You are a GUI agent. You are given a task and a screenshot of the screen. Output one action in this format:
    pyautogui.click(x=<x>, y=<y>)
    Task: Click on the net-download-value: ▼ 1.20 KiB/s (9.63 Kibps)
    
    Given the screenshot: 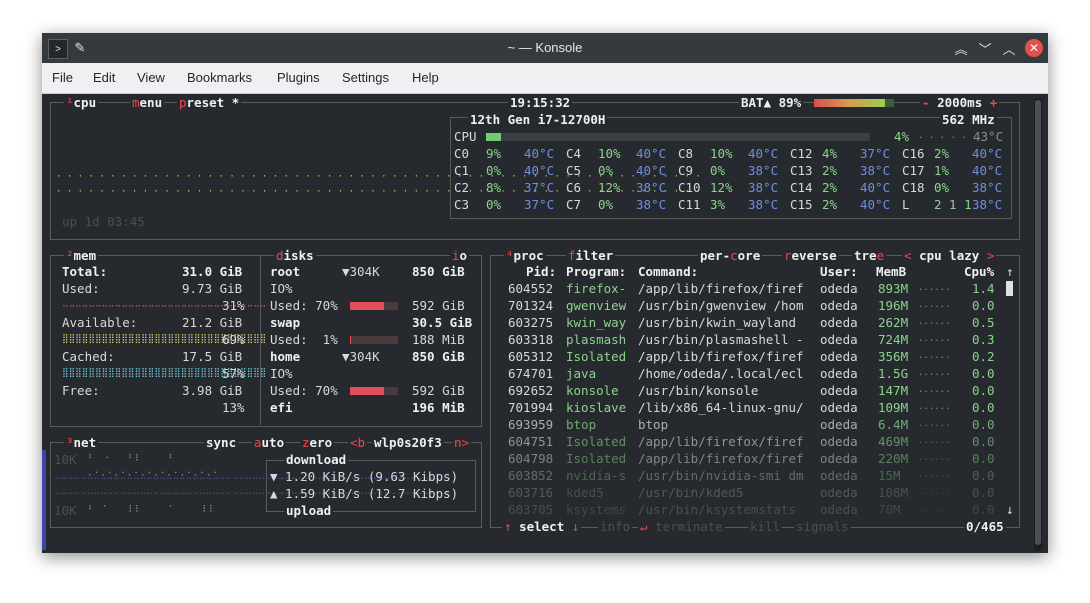 What is the action you would take?
    pyautogui.click(x=364, y=476)
    